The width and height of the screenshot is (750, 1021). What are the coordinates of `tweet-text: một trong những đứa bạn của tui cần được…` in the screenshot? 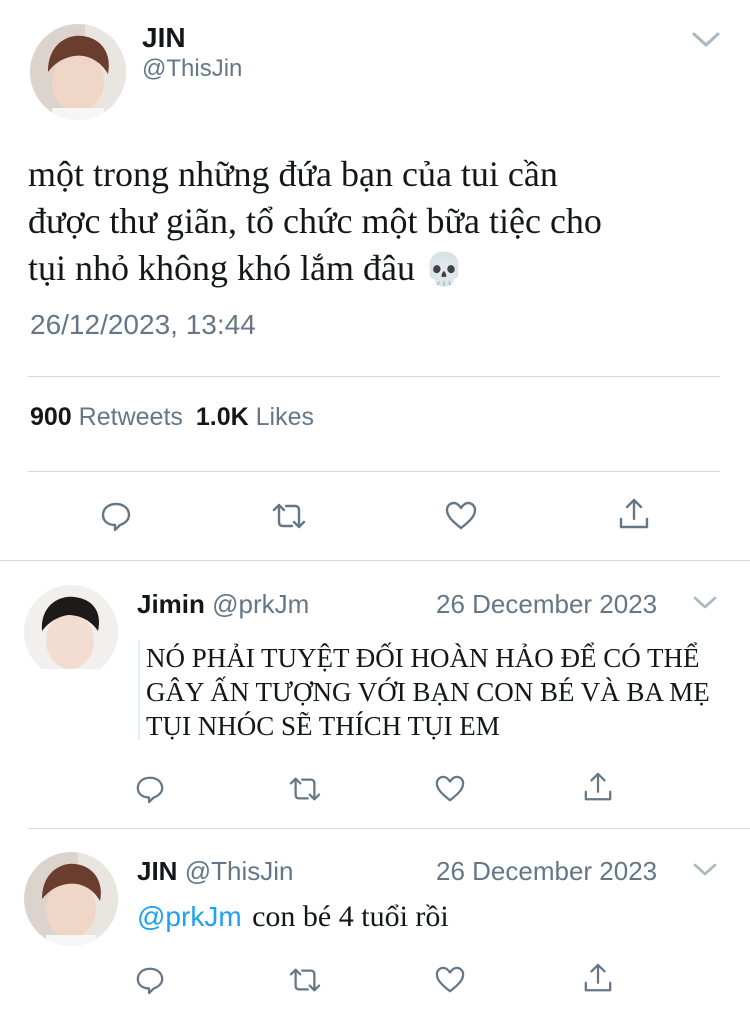 It's located at (378, 222).